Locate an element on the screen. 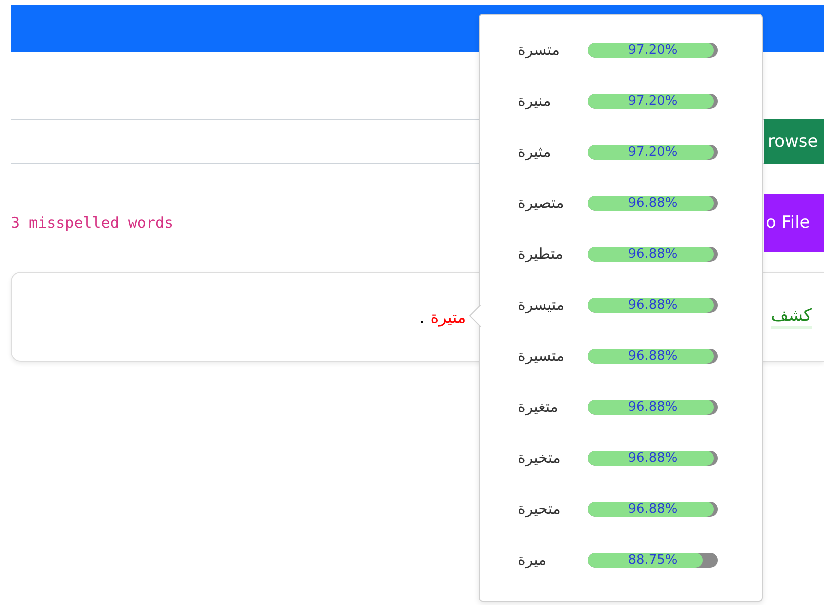 The image size is (824, 605). suggestion-word: مثيرة is located at coordinates (542, 152).